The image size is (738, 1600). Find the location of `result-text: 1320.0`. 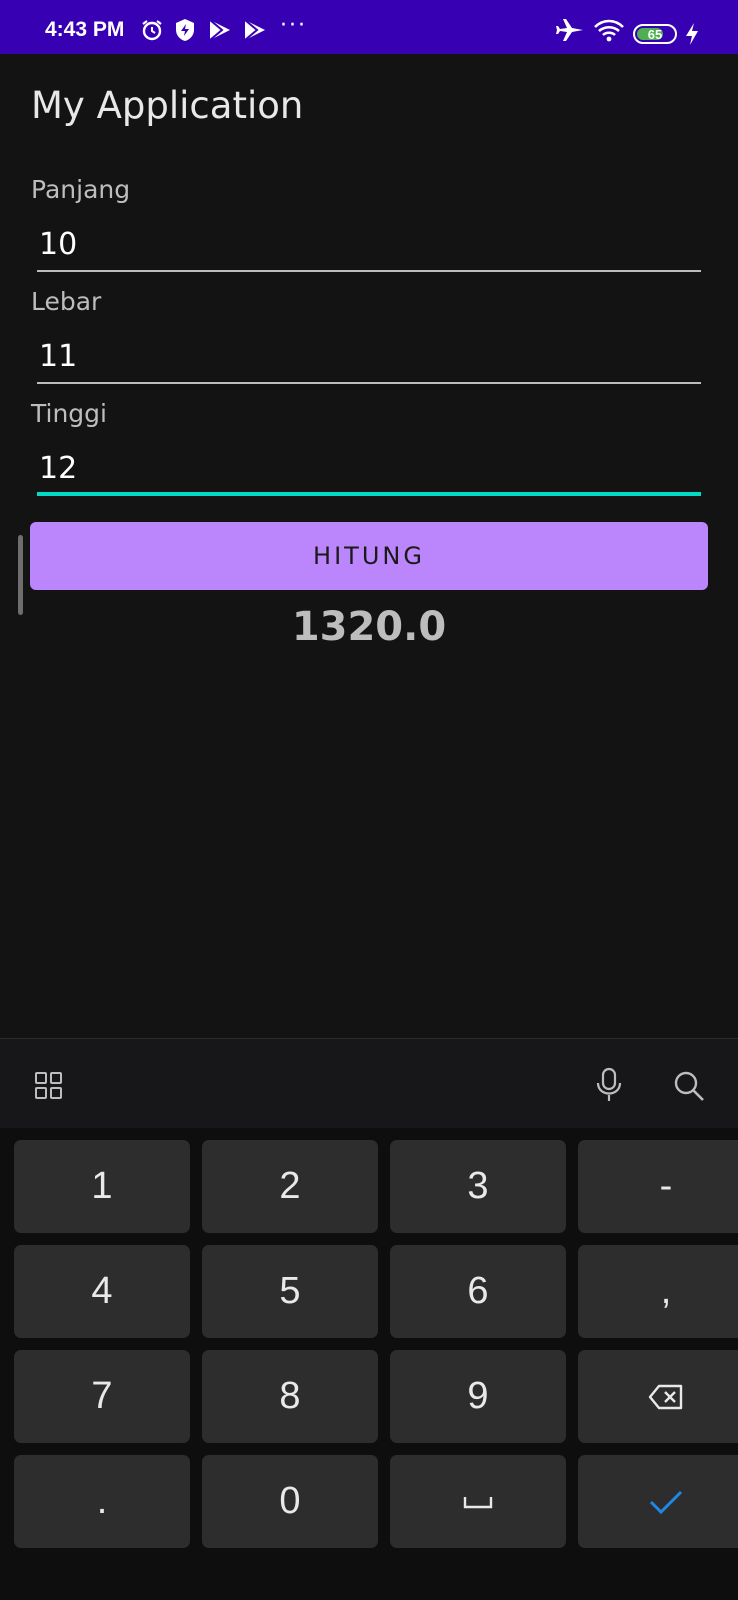

result-text: 1320.0 is located at coordinates (369, 627).